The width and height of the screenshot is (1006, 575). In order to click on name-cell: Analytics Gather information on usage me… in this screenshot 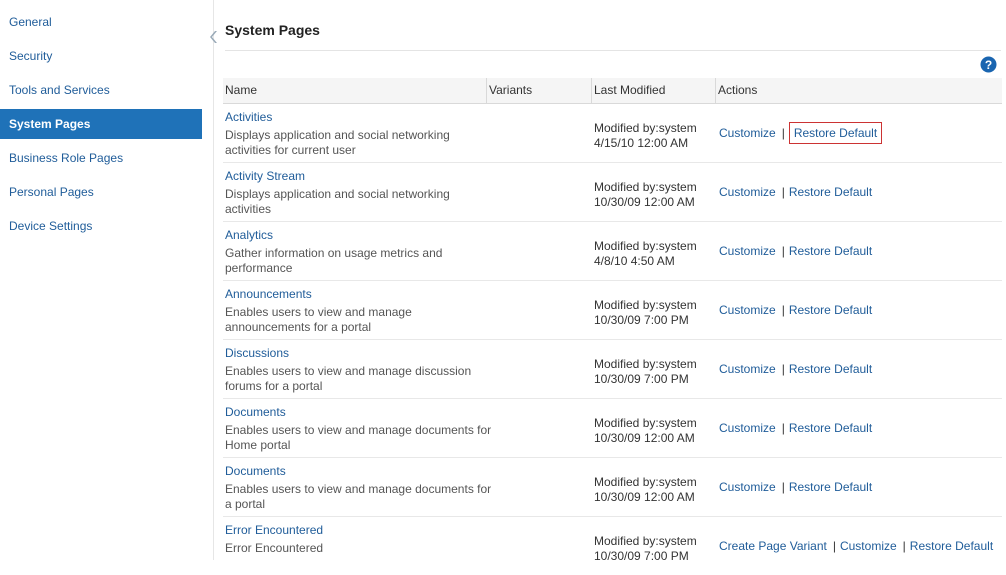, I will do `click(359, 252)`.